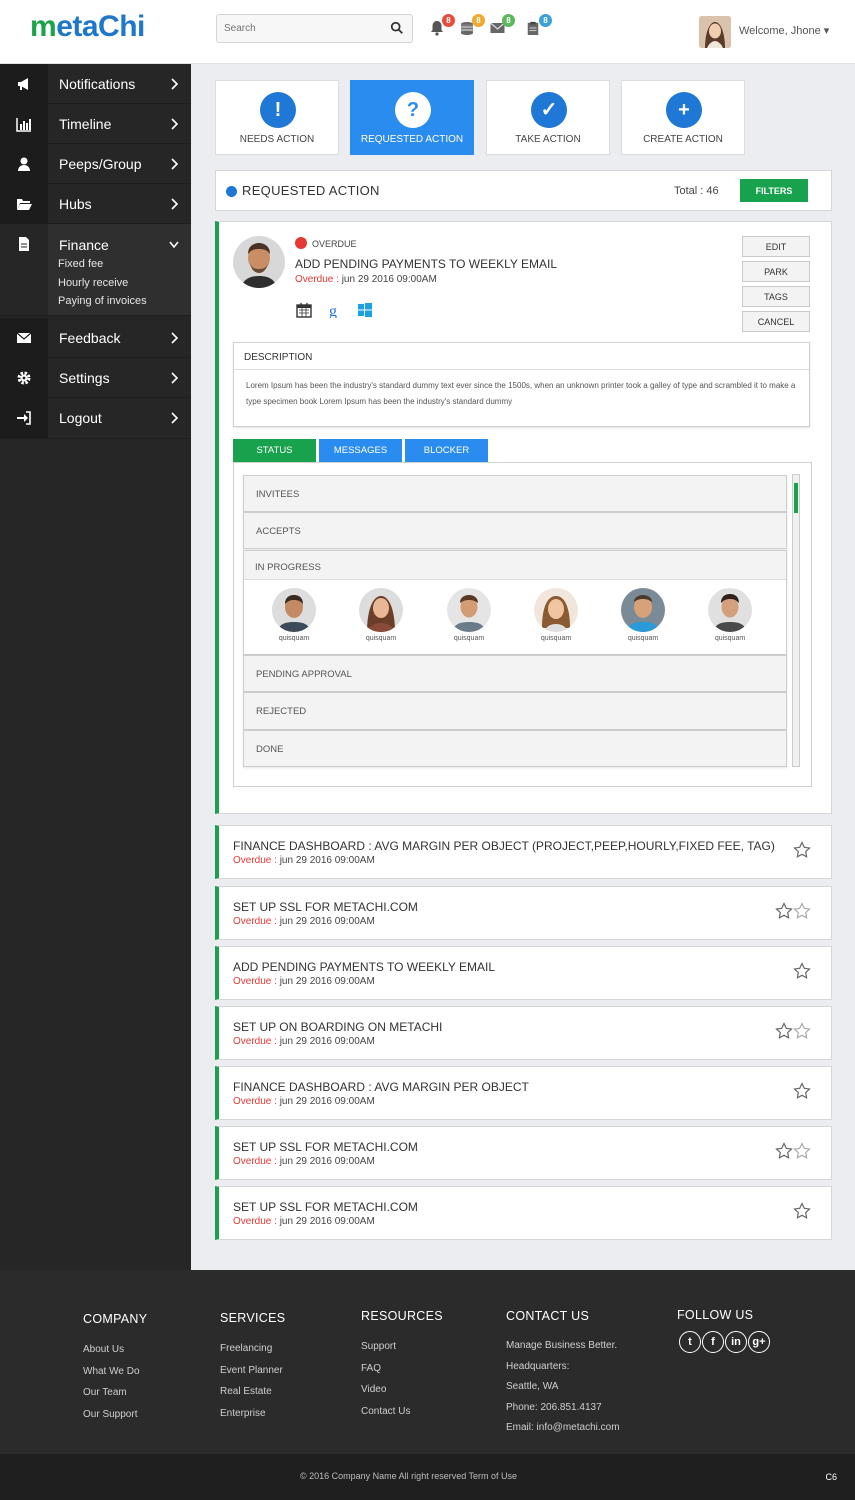 The height and width of the screenshot is (1500, 855). What do you see at coordinates (274, 450) in the screenshot?
I see `tab-status: STATUS` at bounding box center [274, 450].